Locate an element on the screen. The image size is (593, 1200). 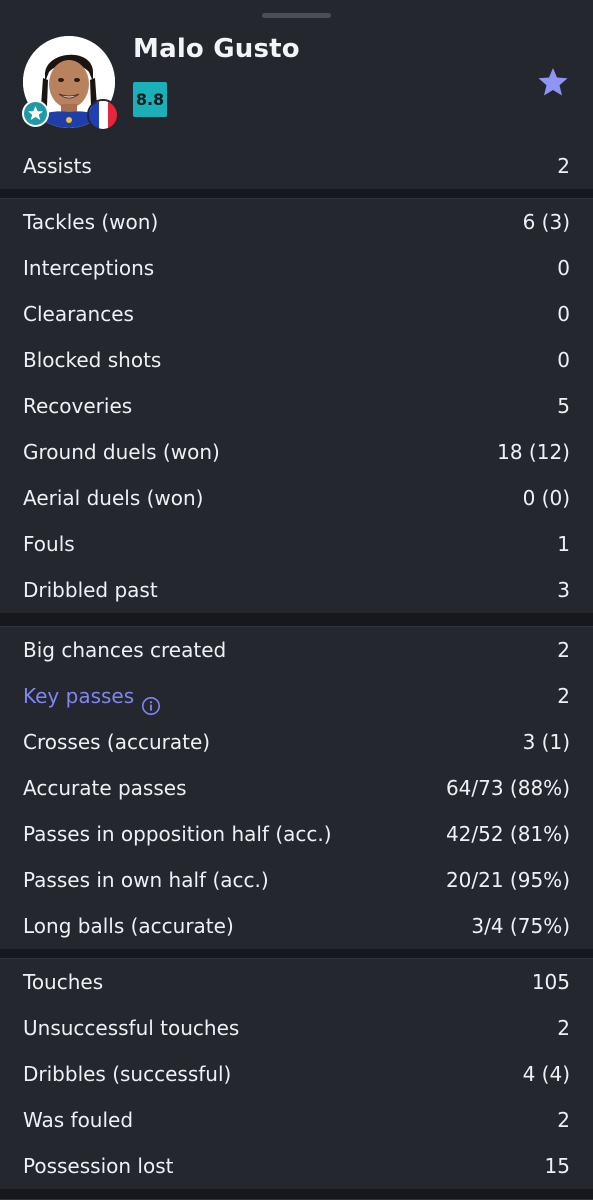
stat-label: Passes in own half (acc.) is located at coordinates (146, 880).